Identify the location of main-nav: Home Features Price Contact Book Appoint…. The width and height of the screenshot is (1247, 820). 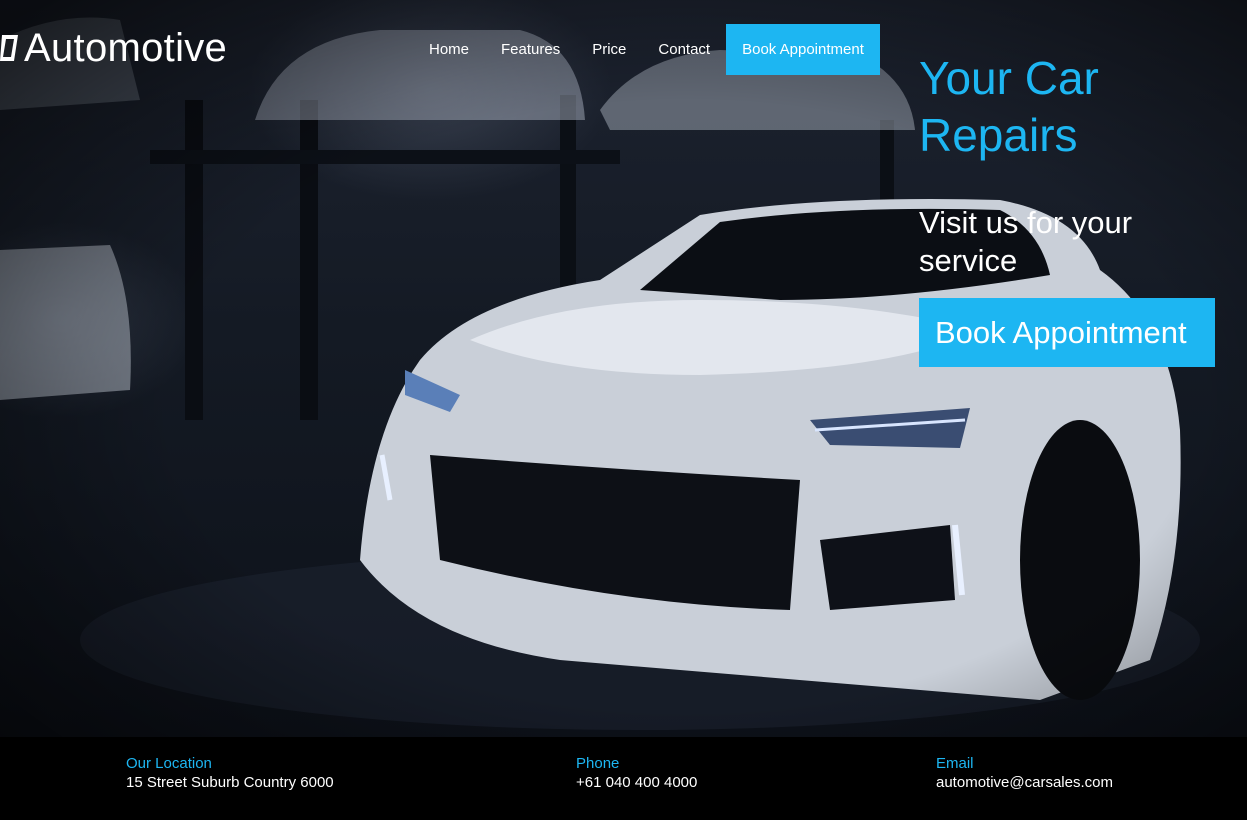
(646, 49).